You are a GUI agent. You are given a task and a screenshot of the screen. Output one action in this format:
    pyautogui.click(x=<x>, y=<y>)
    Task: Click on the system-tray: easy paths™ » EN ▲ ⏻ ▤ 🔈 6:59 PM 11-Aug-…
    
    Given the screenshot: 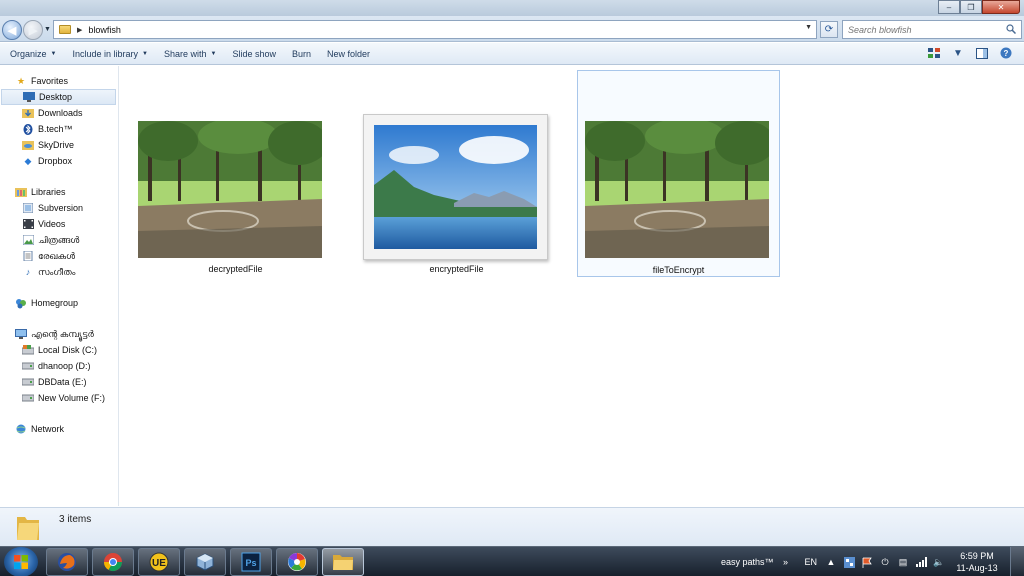 What is the action you would take?
    pyautogui.click(x=872, y=561)
    